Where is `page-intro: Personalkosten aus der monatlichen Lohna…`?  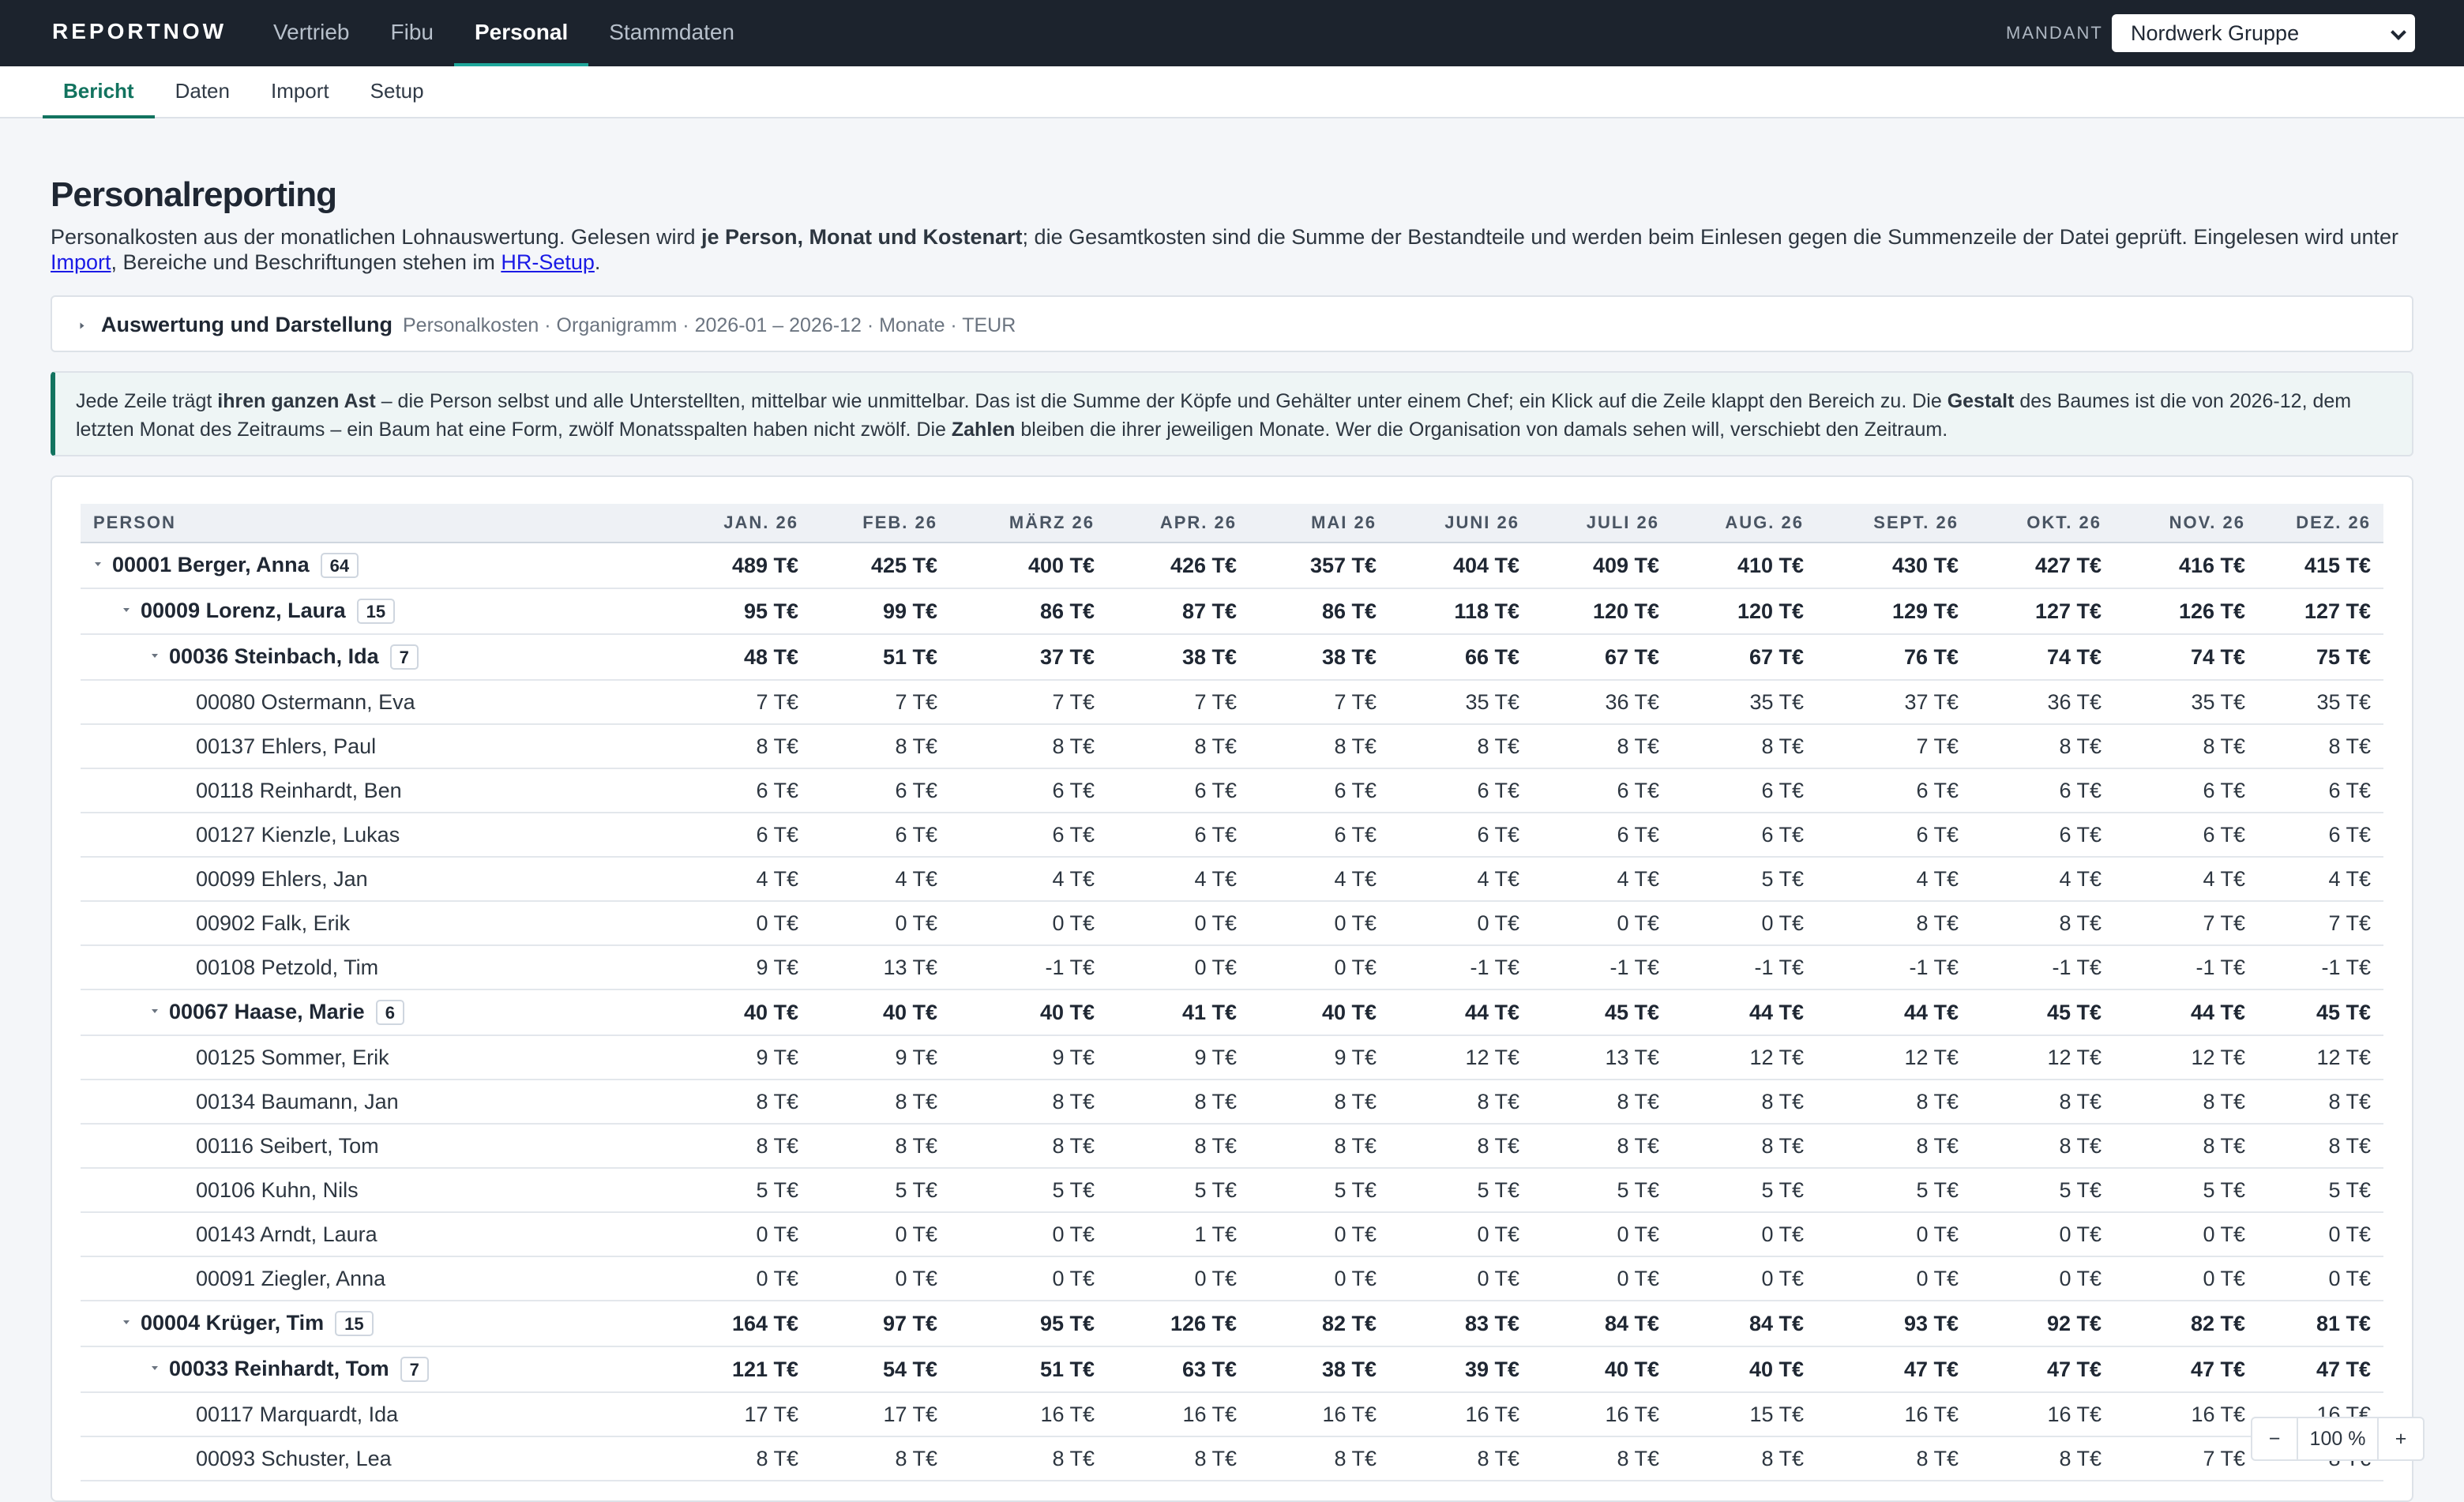 page-intro: Personalkosten aus der monatlichen Lohna… is located at coordinates (1235, 249).